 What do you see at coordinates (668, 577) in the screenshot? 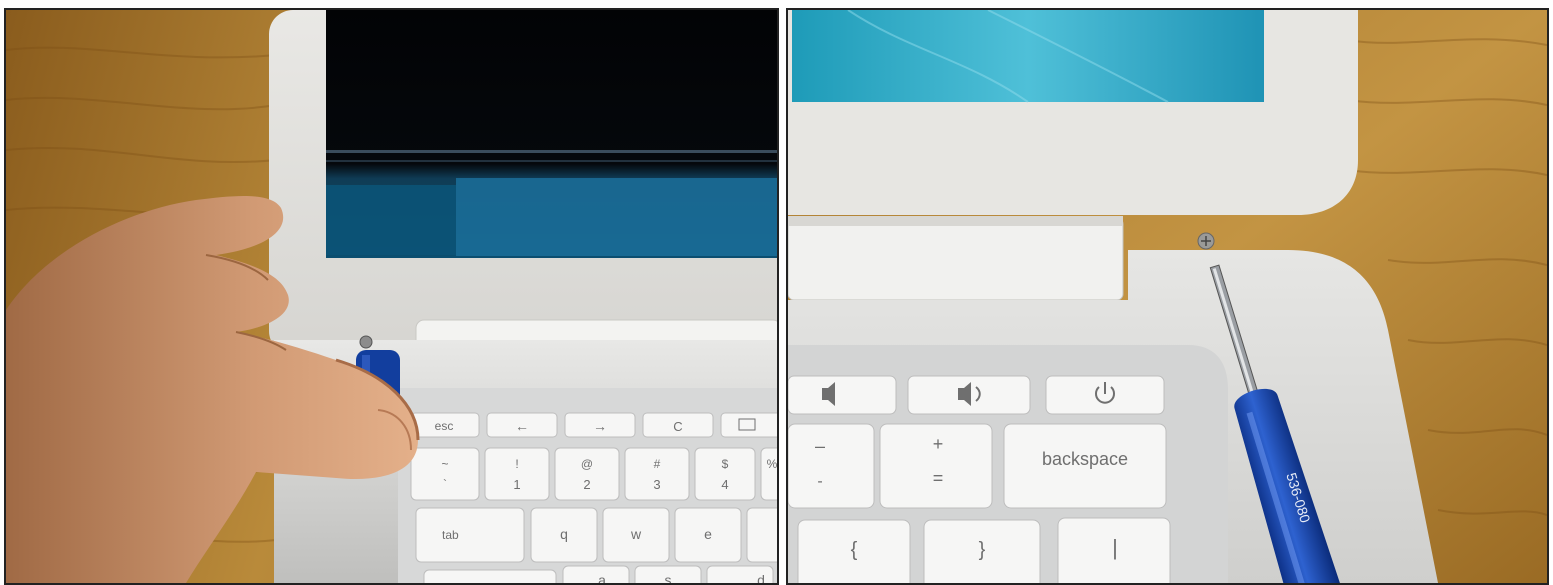
I see `key-s-label: s` at bounding box center [668, 577].